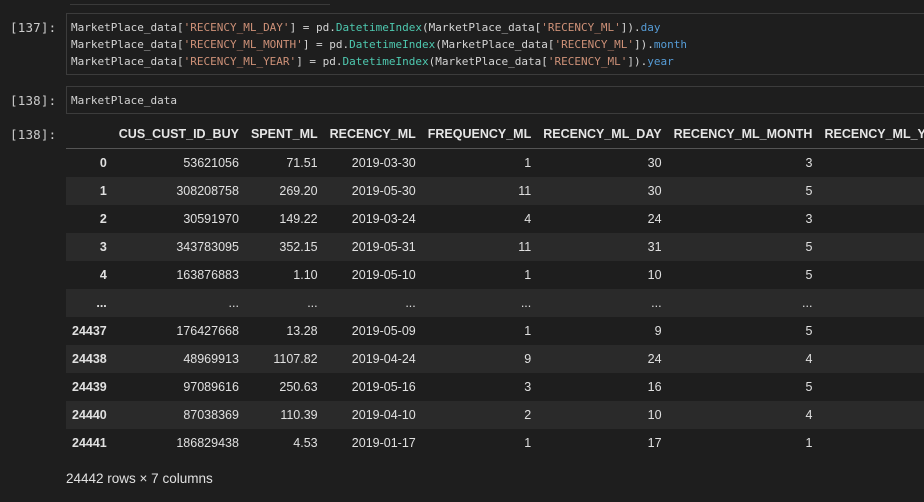 This screenshot has height=502, width=924. I want to click on table-cell: 2019-03-30, so click(383, 163).